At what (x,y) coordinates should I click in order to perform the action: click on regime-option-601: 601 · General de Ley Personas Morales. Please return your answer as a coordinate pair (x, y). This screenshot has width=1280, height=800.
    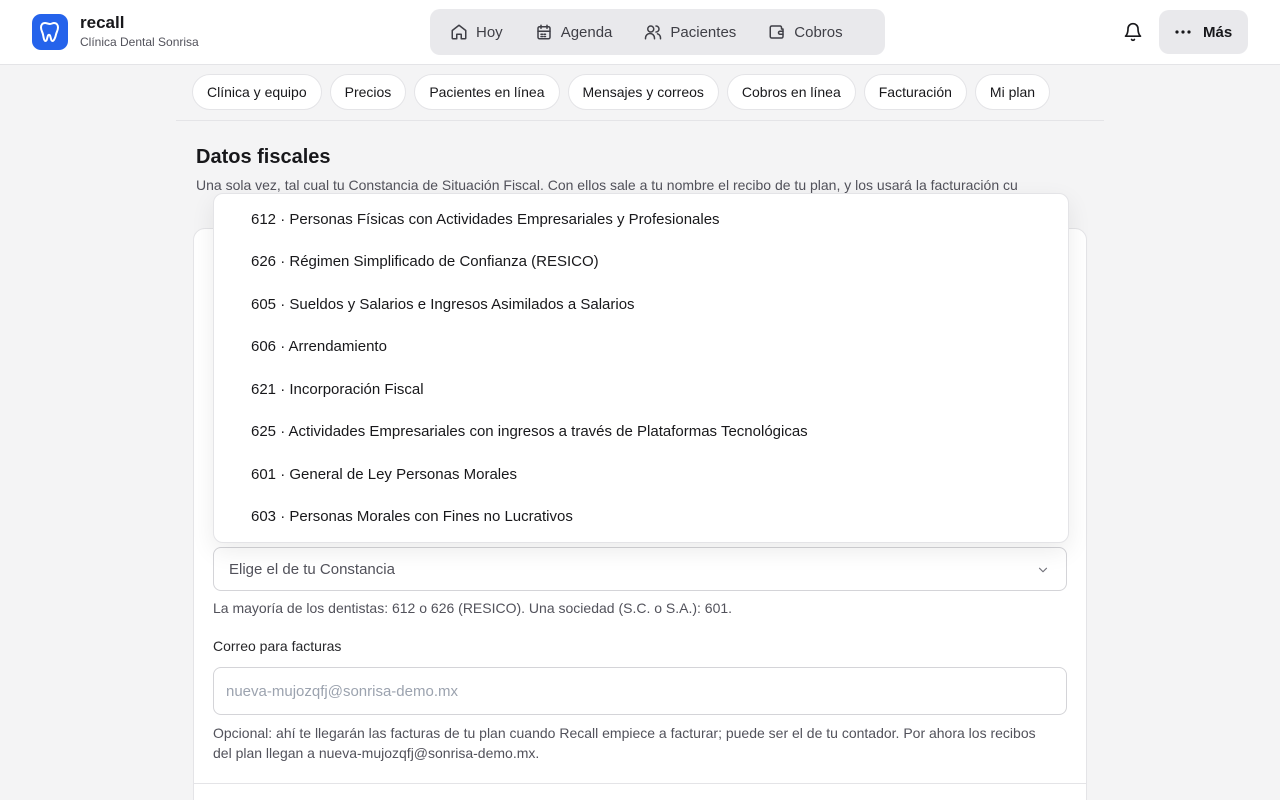
    Looking at the image, I should click on (641, 474).